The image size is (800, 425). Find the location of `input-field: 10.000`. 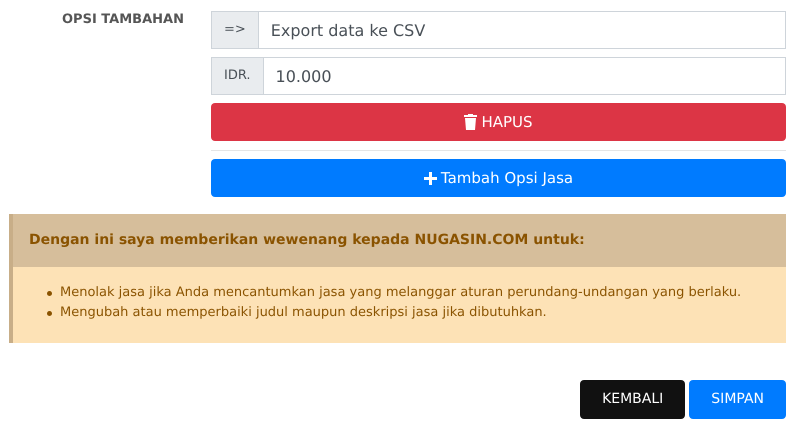

input-field: 10.000 is located at coordinates (524, 76).